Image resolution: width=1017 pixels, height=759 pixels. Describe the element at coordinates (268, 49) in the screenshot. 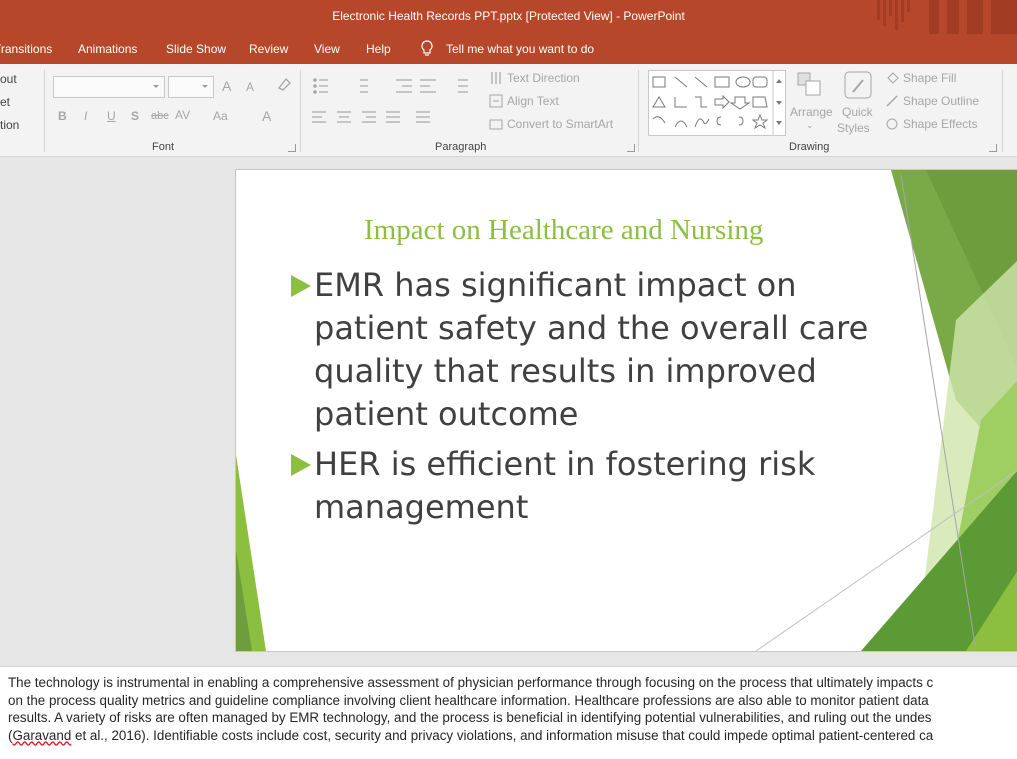

I see `tab-review: Review` at that location.